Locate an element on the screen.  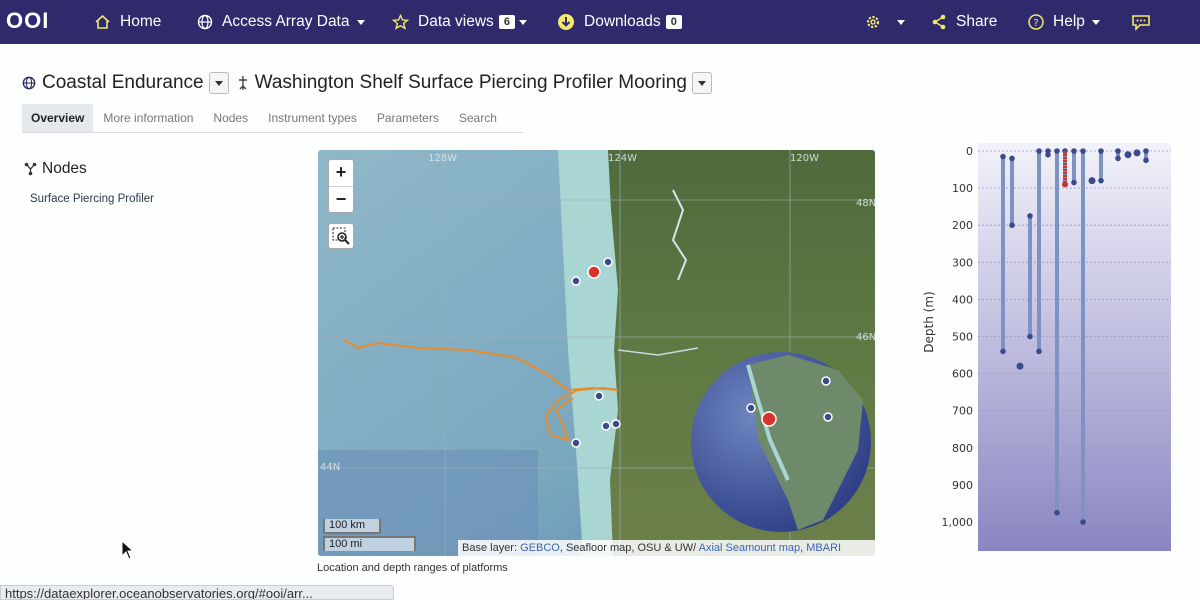
nav-settings is located at coordinates (885, 22).